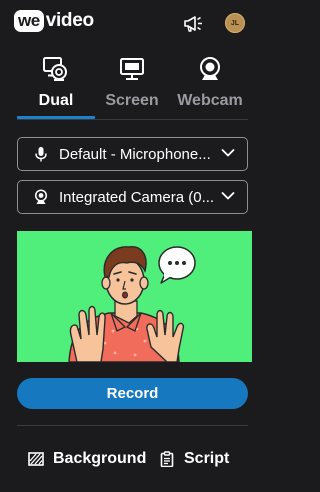 Image resolution: width=320 pixels, height=492 pixels. What do you see at coordinates (132, 425) in the screenshot?
I see `footer-divider` at bounding box center [132, 425].